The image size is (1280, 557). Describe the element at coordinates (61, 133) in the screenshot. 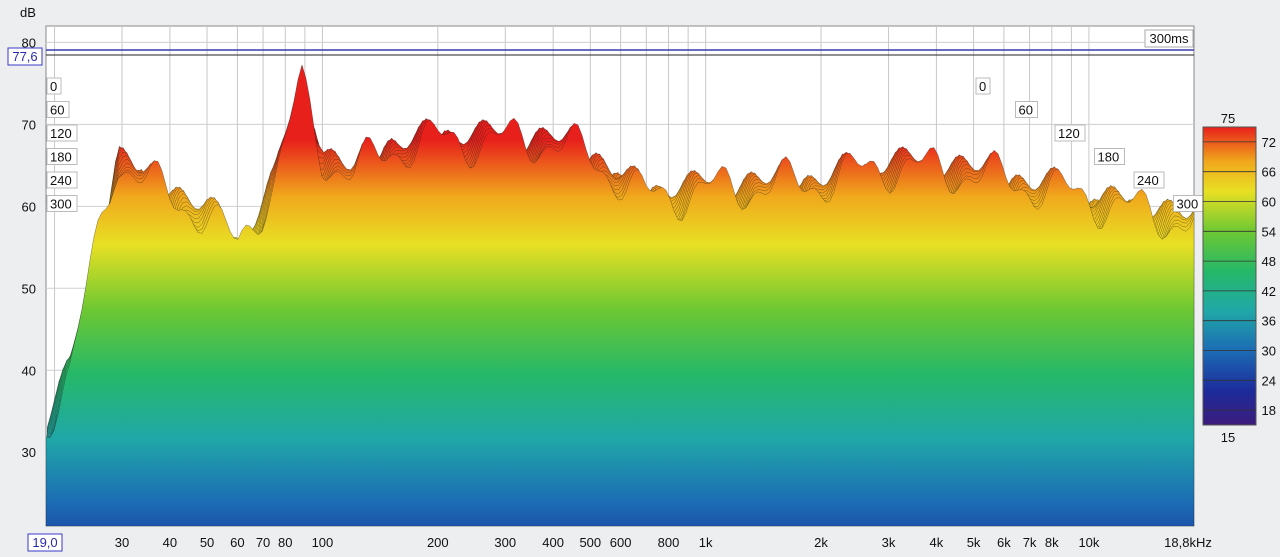

I see `time-label-left: 120` at that location.